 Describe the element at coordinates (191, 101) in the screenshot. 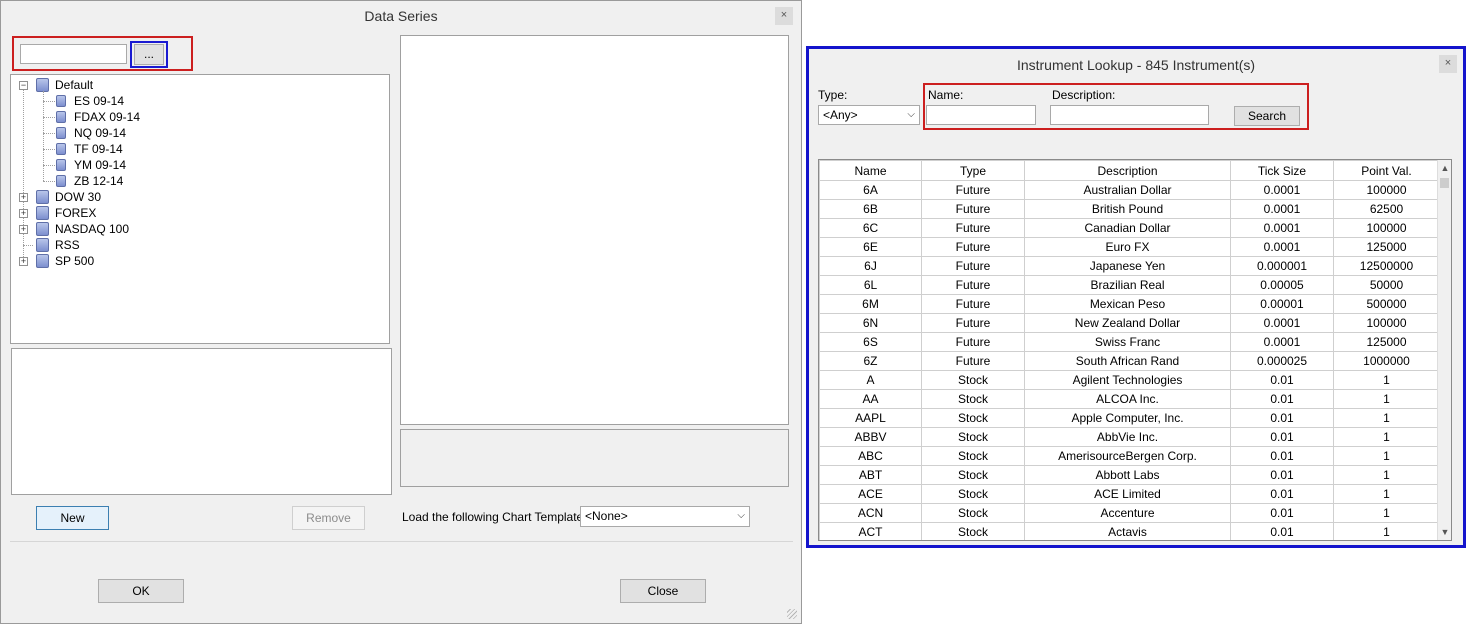

I see `tree-child-node: ES 09-14` at that location.